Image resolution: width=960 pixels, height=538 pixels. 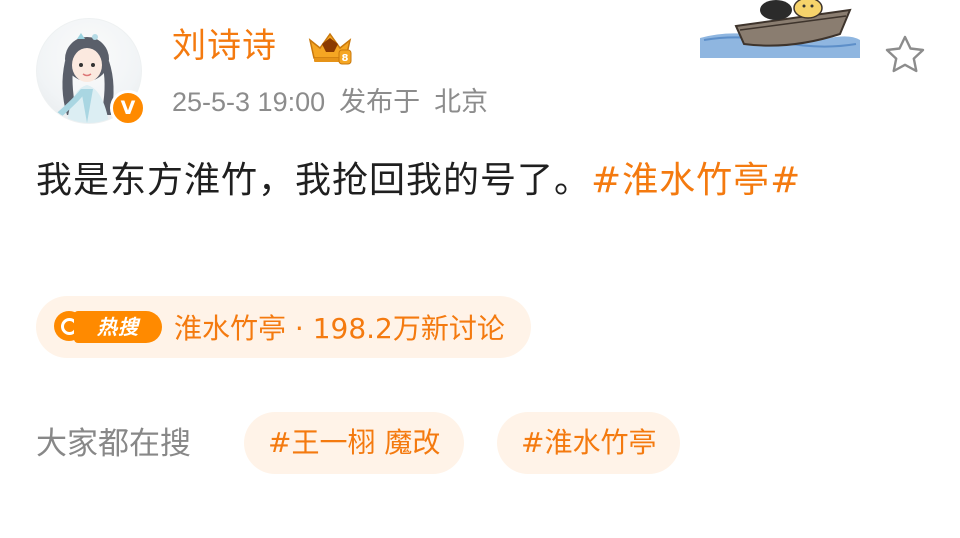 What do you see at coordinates (461, 102) in the screenshot?
I see `post-location: 北京` at bounding box center [461, 102].